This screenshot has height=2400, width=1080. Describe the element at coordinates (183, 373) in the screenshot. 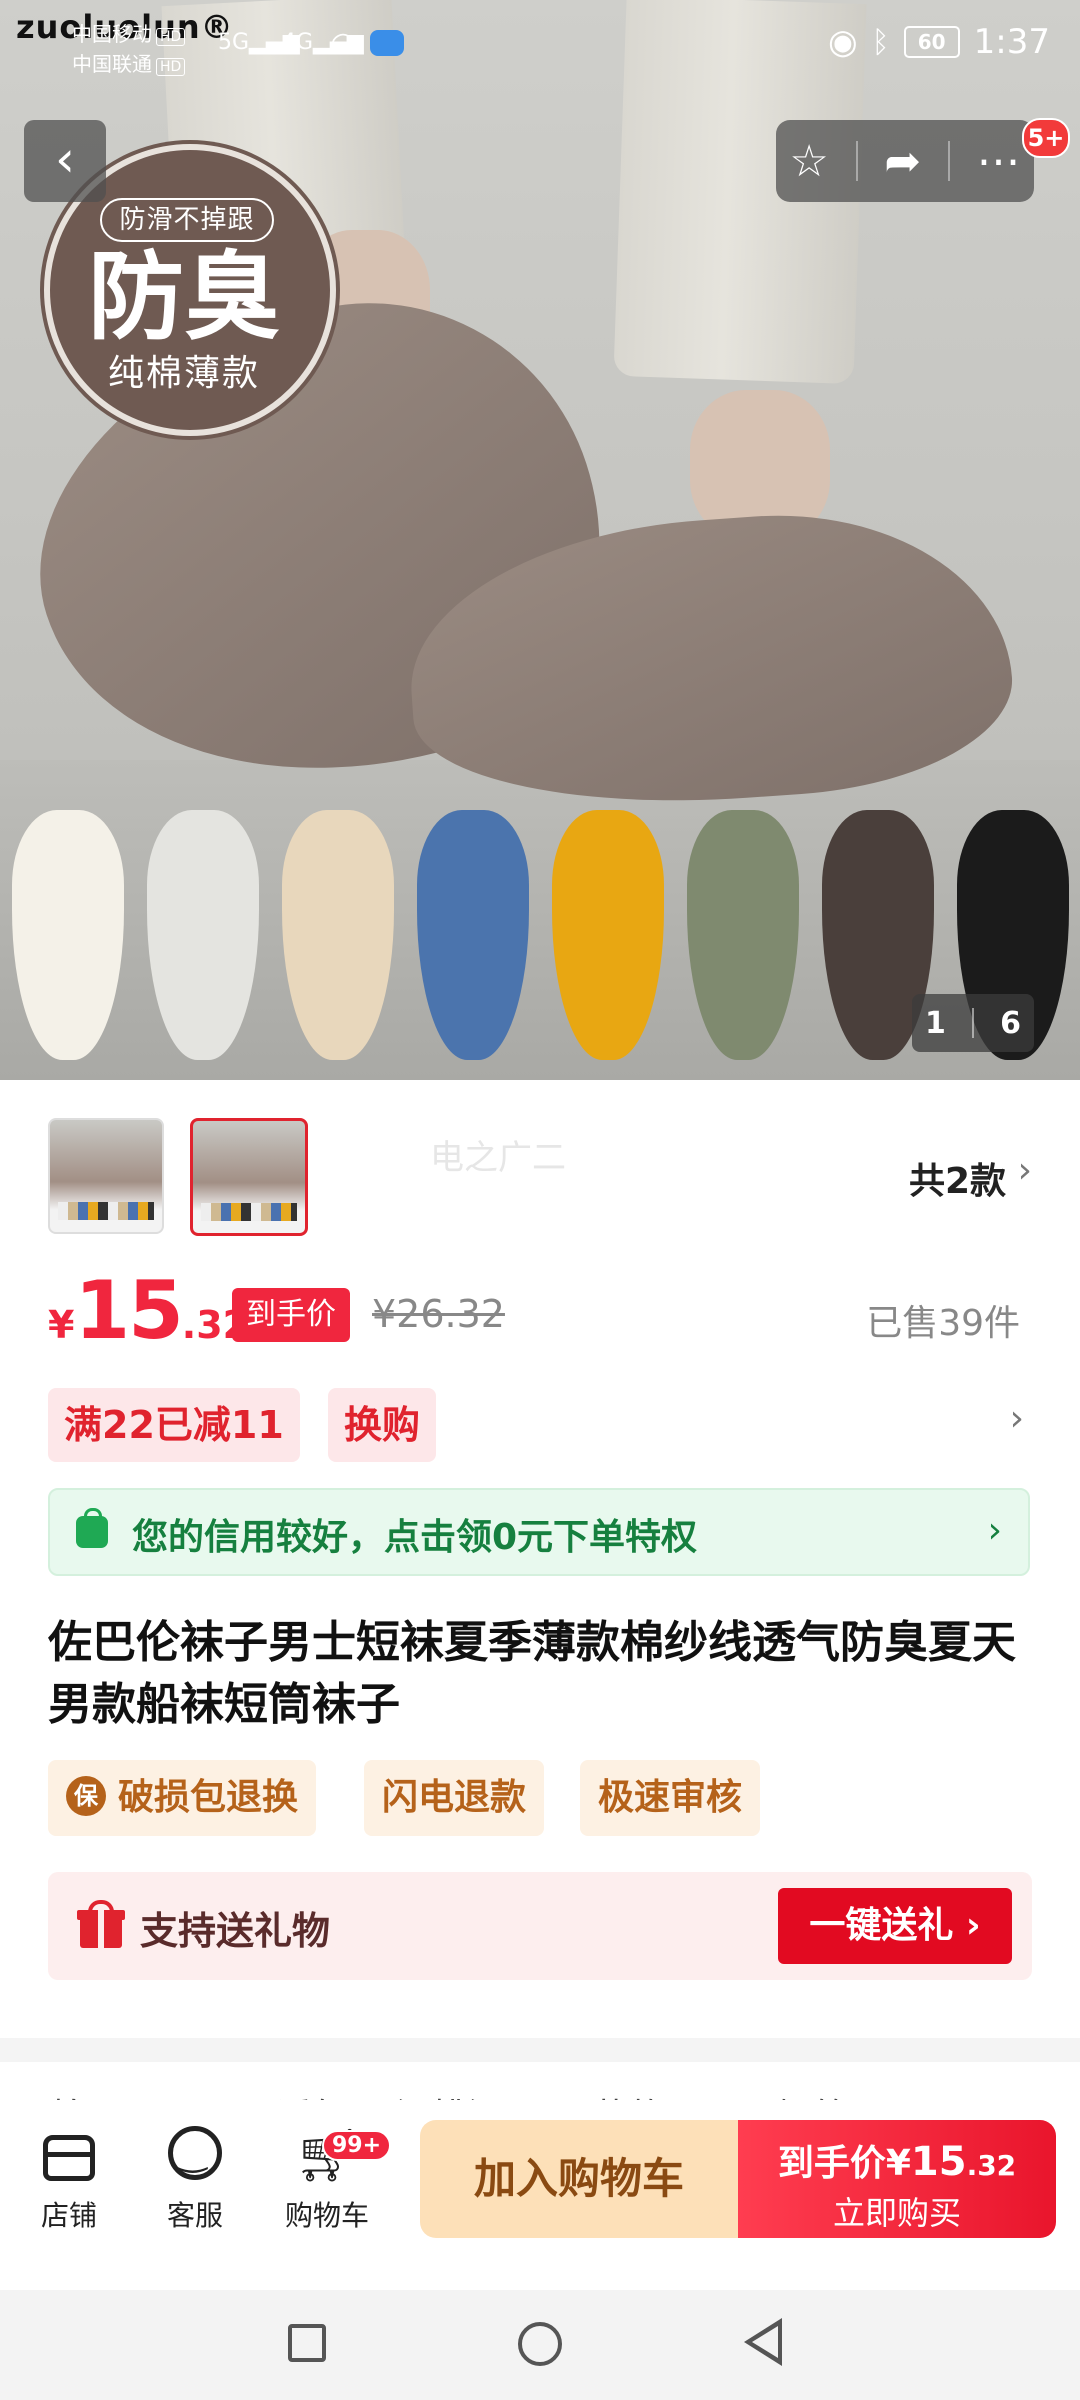

I see `badge-sub-text: 纯棉薄款` at that location.